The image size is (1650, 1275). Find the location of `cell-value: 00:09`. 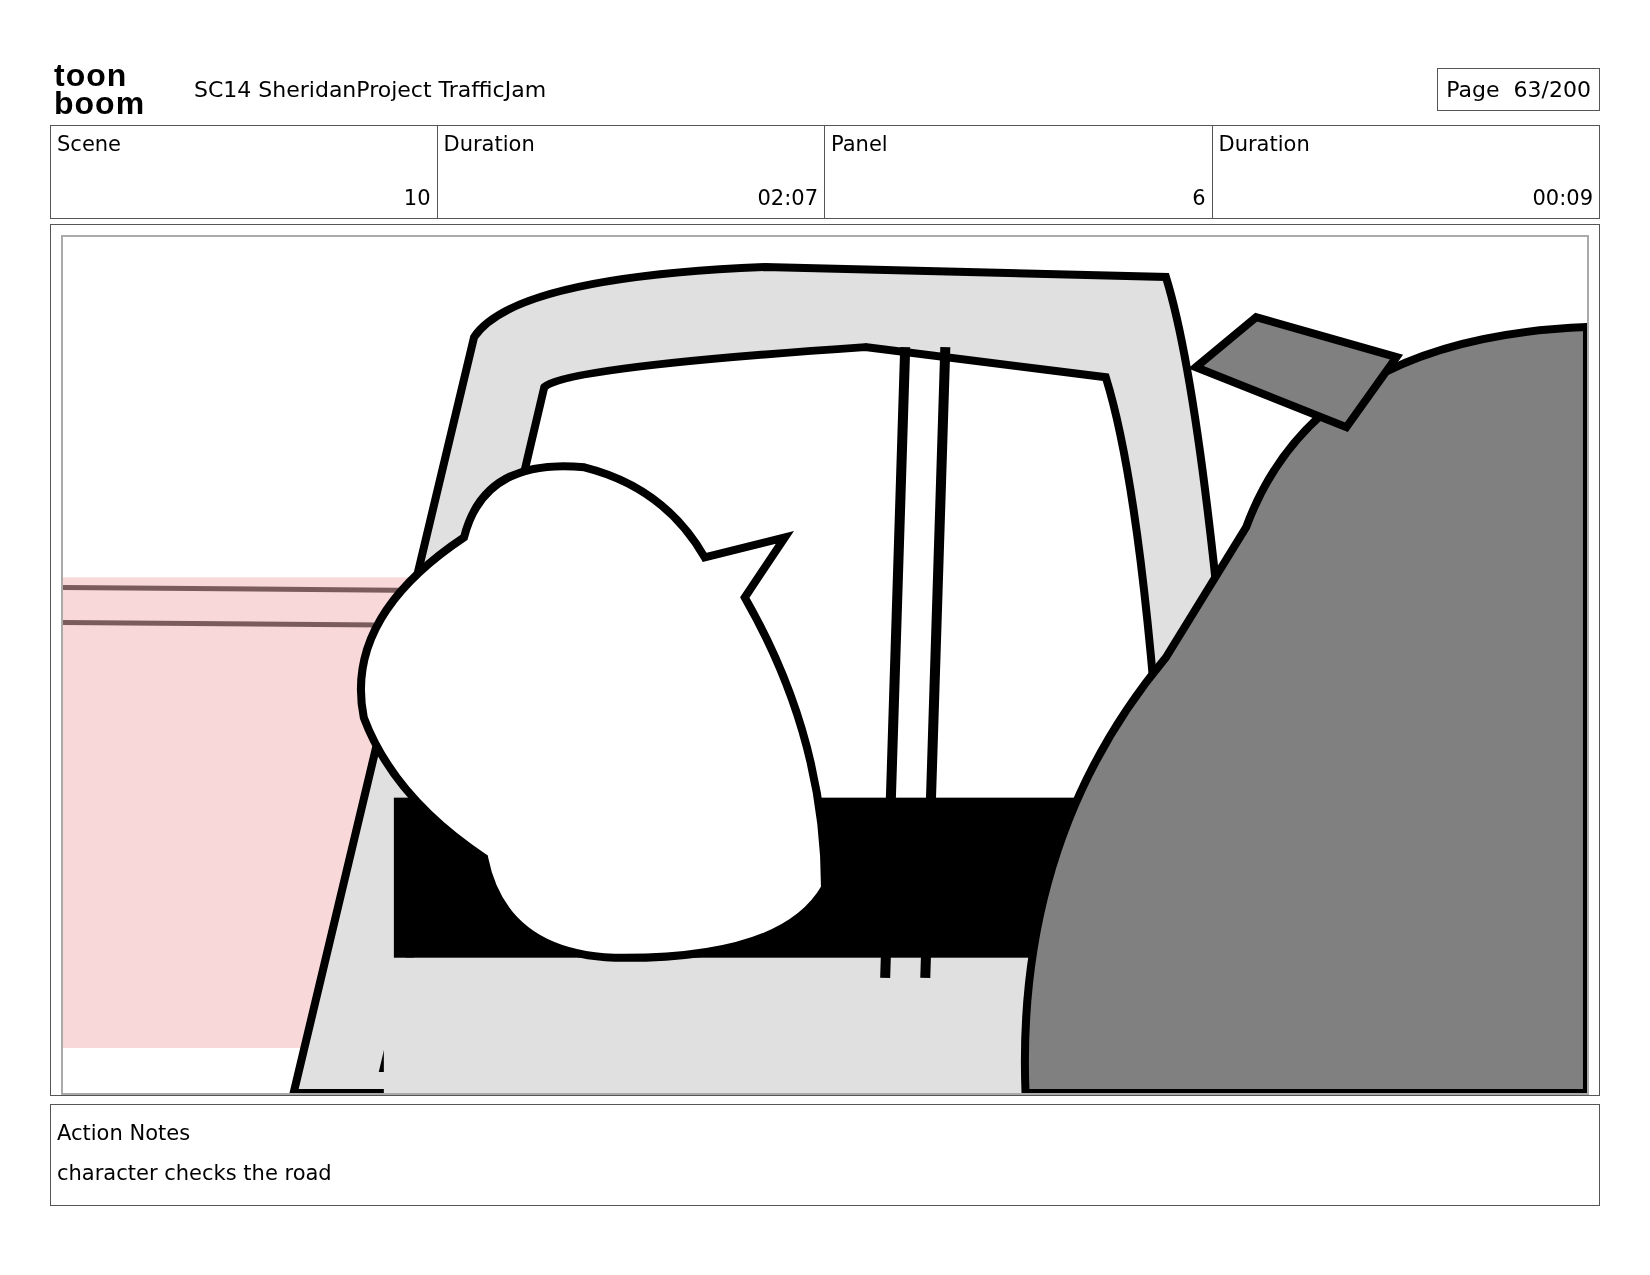

cell-value: 00:09 is located at coordinates (1562, 198).